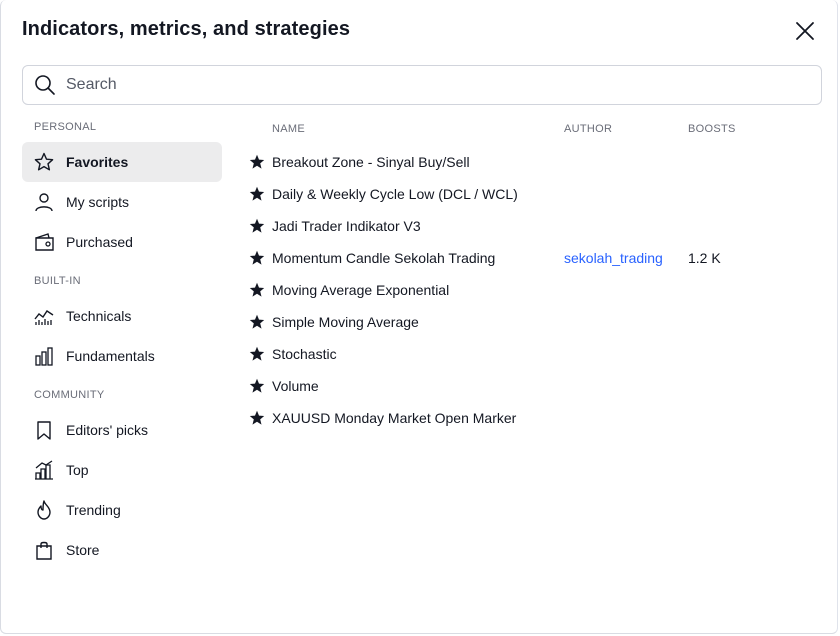 This screenshot has width=840, height=636. I want to click on wallet-icon, so click(44, 242).